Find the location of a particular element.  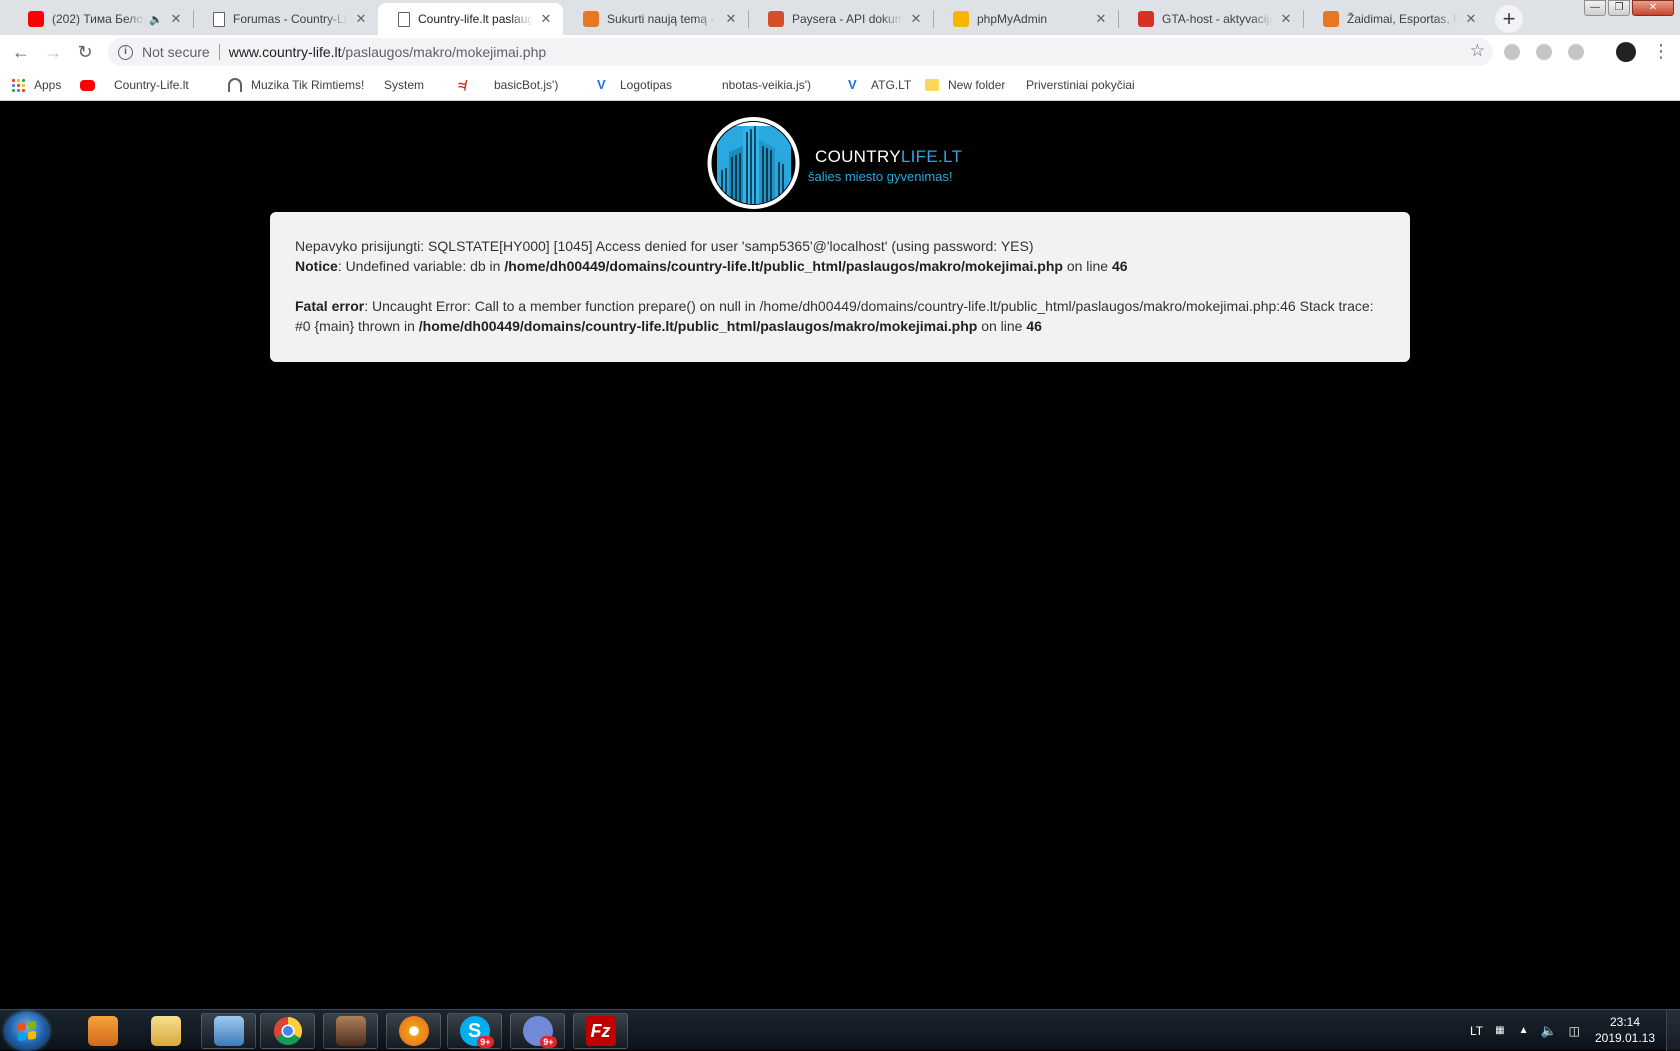

brand-country: COUNTRY is located at coordinates (858, 156).